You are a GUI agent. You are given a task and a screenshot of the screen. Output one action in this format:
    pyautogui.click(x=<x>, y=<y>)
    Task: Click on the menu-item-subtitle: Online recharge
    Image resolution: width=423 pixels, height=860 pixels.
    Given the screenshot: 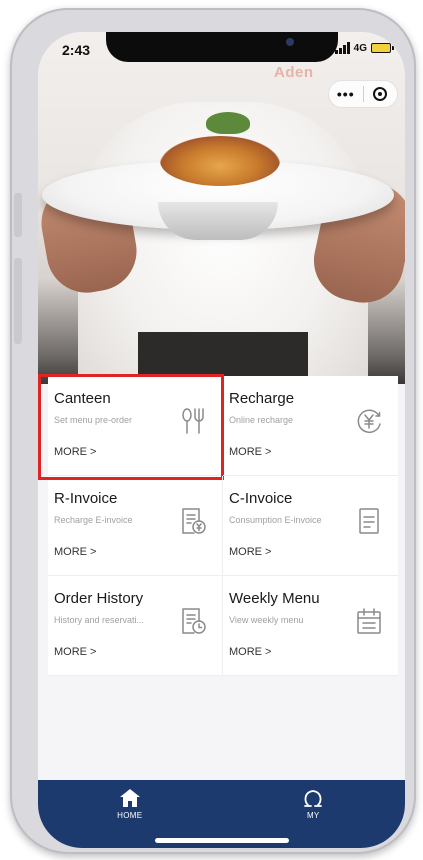 What is the action you would take?
    pyautogui.click(x=261, y=420)
    